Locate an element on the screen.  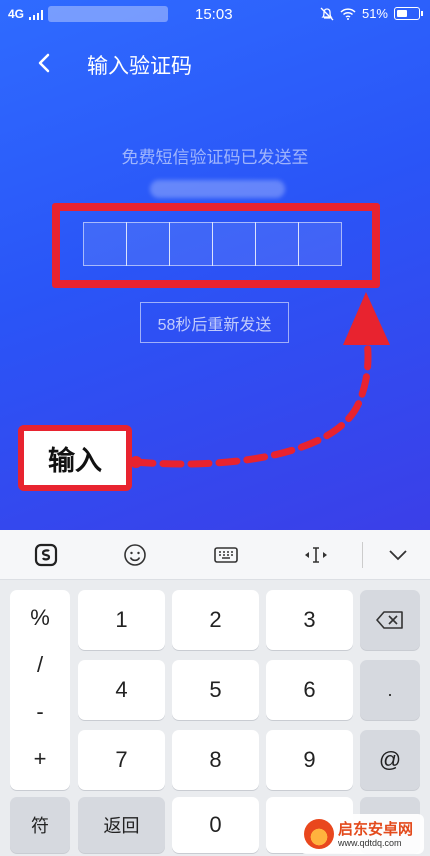
symbols-key: 符 is located at coordinates (40, 825).